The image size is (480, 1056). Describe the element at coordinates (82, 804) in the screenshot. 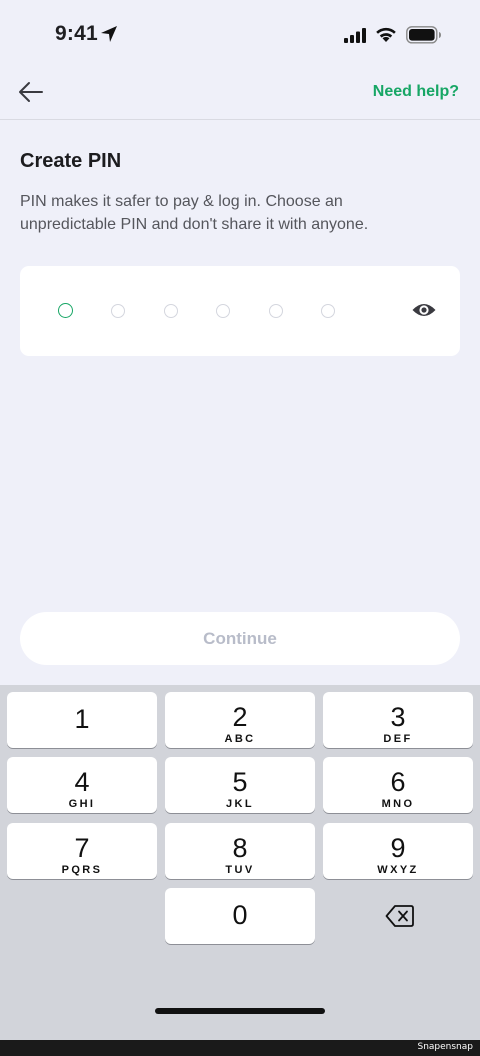

I see `key-letters: GHI` at that location.